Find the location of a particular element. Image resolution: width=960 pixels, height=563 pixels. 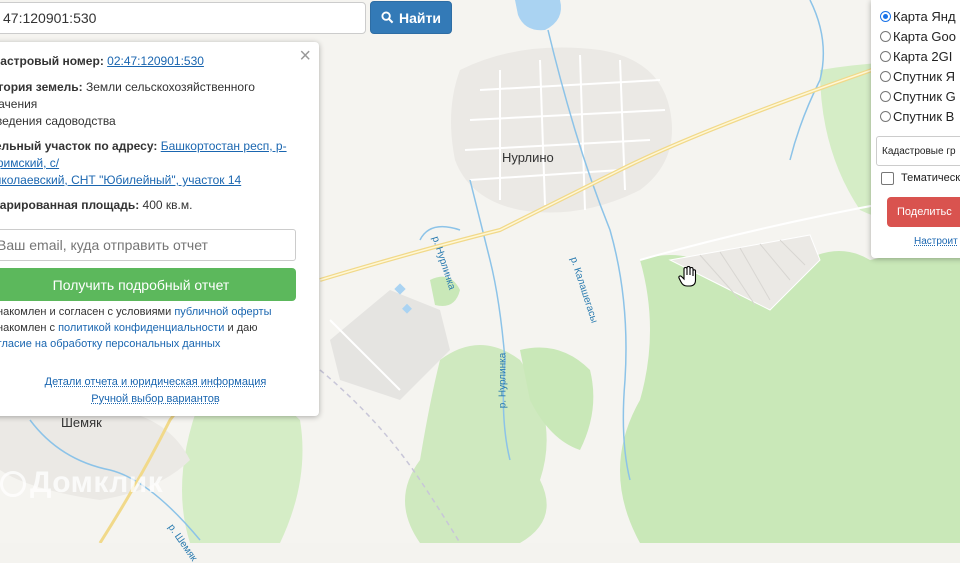

layer-option-label: Спутник В is located at coordinates (924, 116).